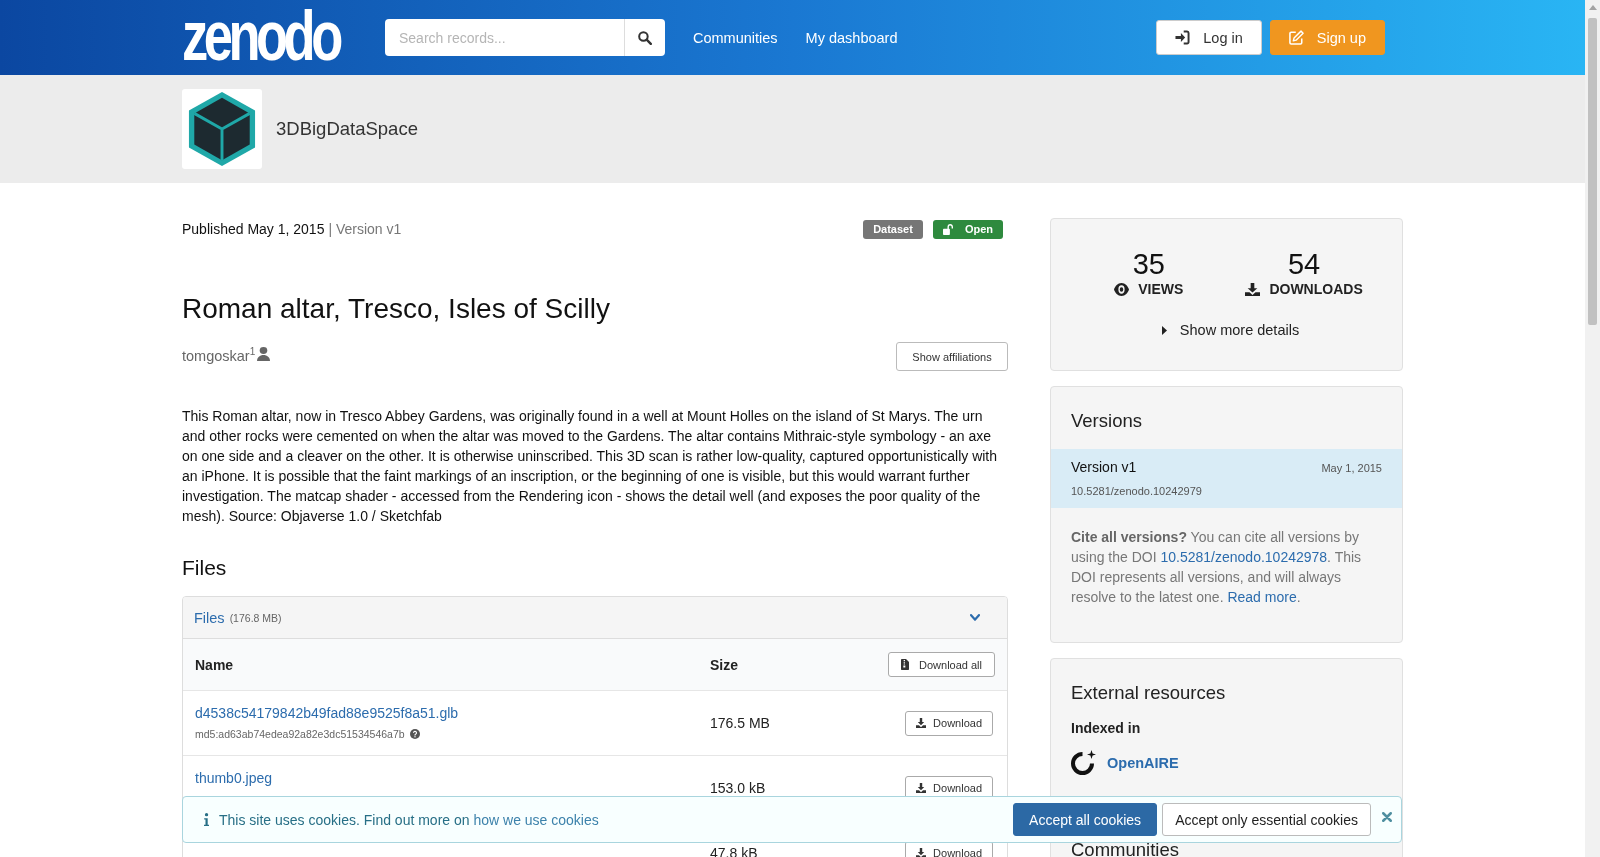 The height and width of the screenshot is (857, 1600). What do you see at coordinates (396, 309) in the screenshot?
I see `record-title: Roman altar, Tresco, Isles of Scilly` at bounding box center [396, 309].